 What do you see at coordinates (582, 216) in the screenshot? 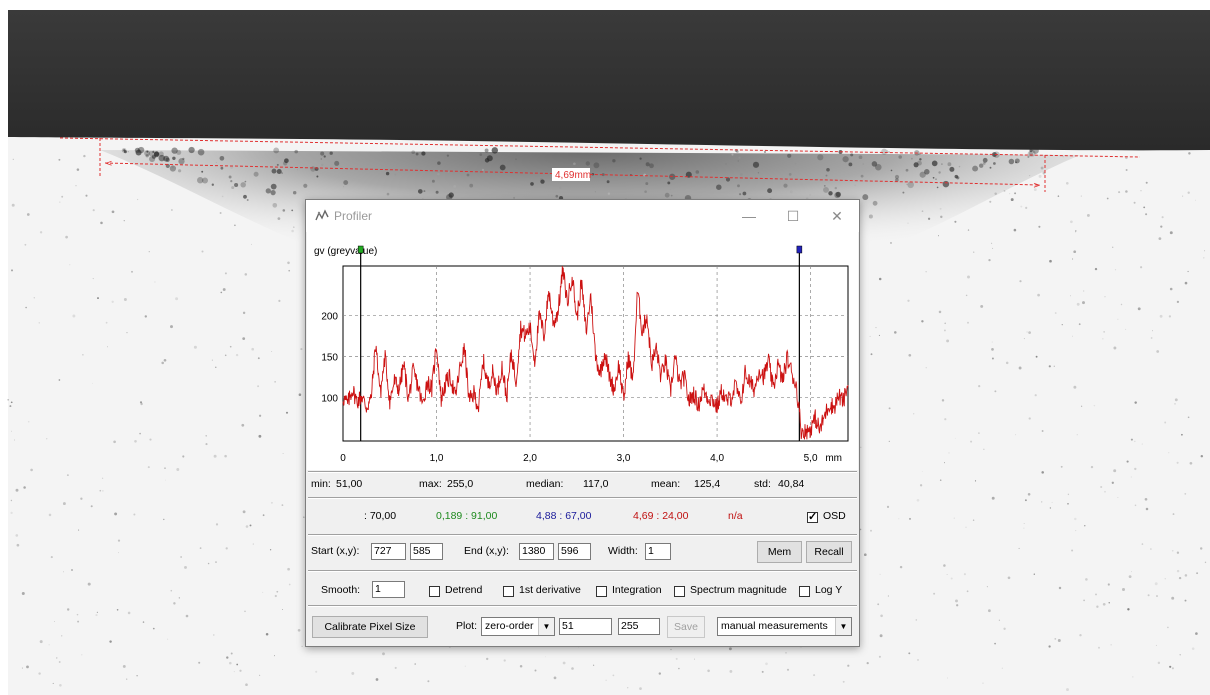
I see `title-bar: Profiler — ☐ ✕` at bounding box center [582, 216].